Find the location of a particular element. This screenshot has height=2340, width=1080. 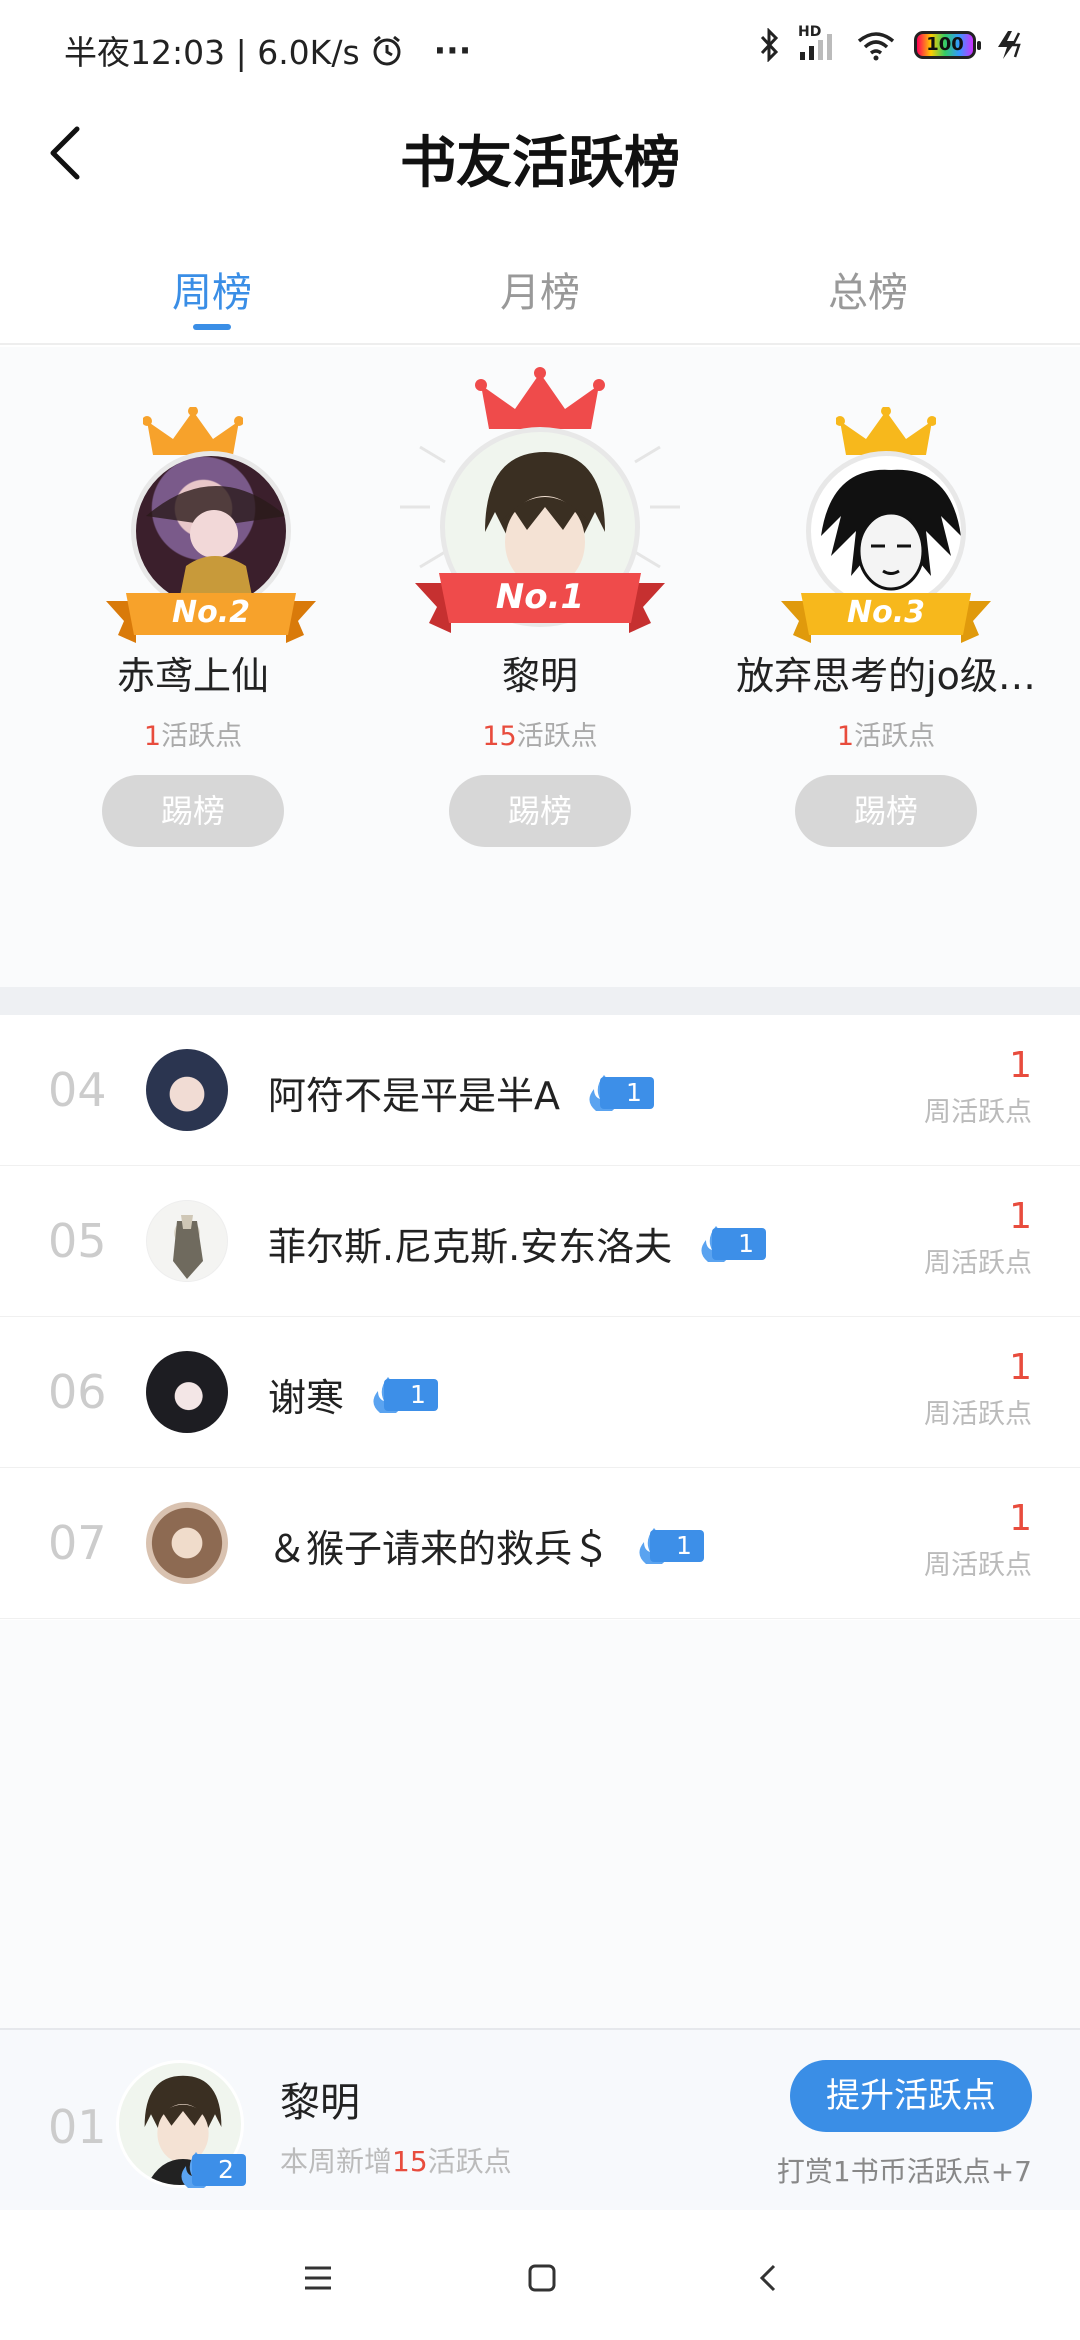

tab-total: 总榜 is located at coordinates (868, 289).